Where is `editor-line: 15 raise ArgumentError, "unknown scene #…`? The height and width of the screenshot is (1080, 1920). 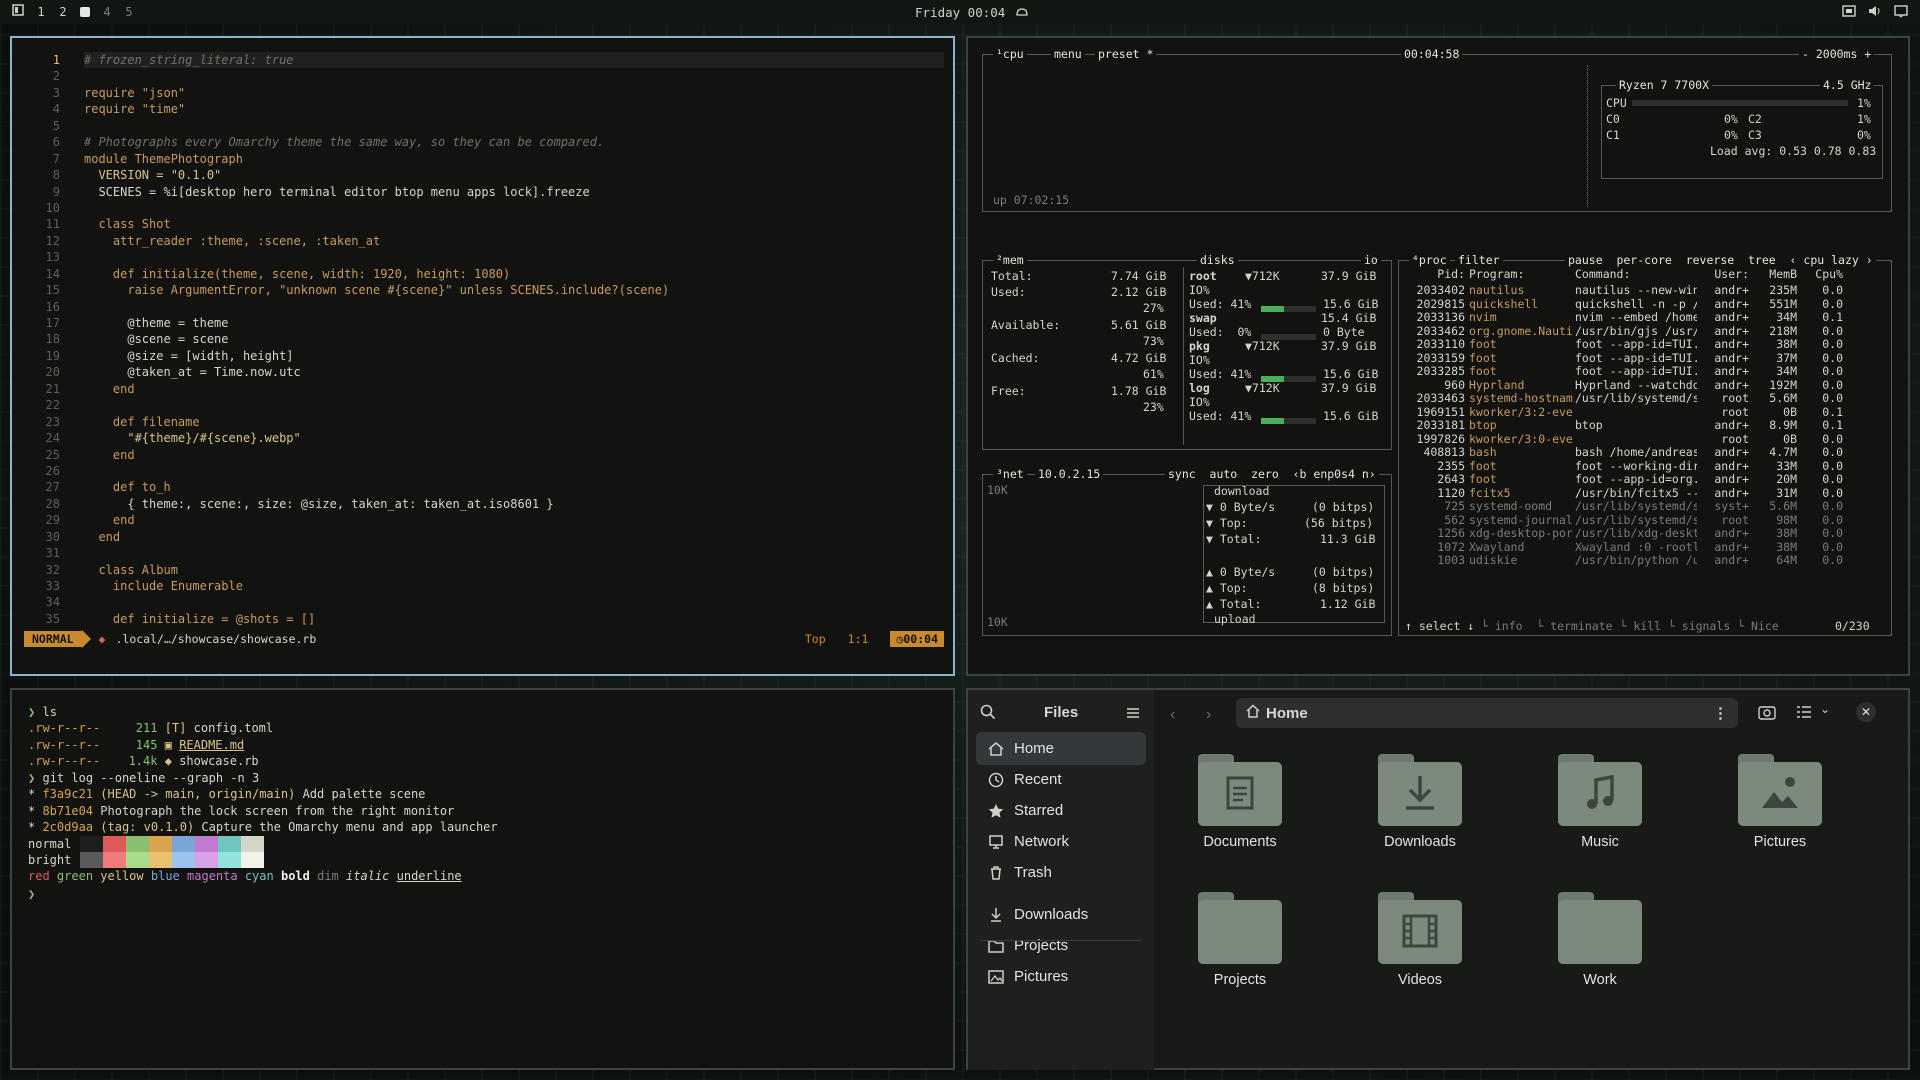
editor-line: 15 raise ArgumentError, "unknown scene #… is located at coordinates (482, 290).